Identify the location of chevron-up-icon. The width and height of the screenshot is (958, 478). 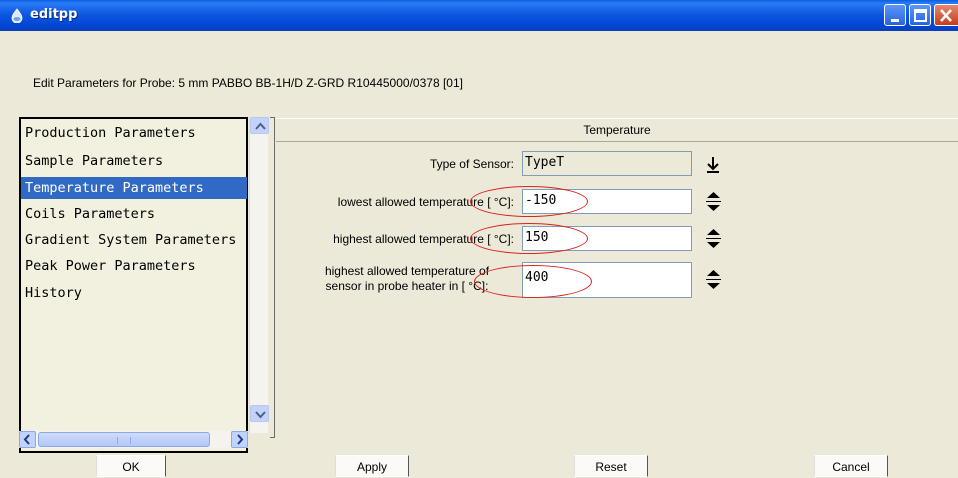
(260, 126).